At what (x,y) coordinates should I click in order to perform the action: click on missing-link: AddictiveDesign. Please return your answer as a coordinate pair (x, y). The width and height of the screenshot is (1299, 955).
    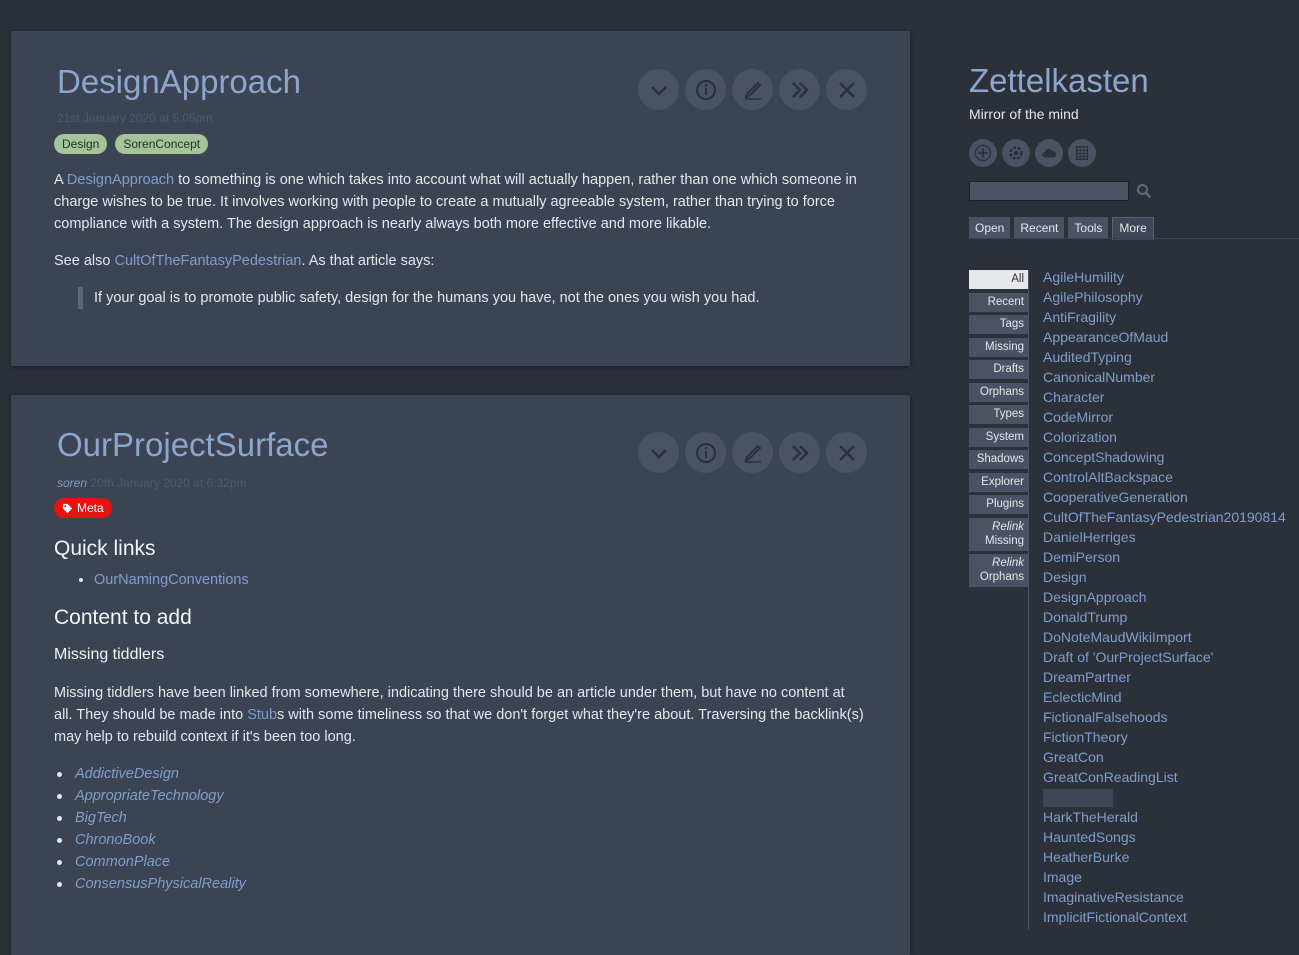
    Looking at the image, I should click on (127, 774).